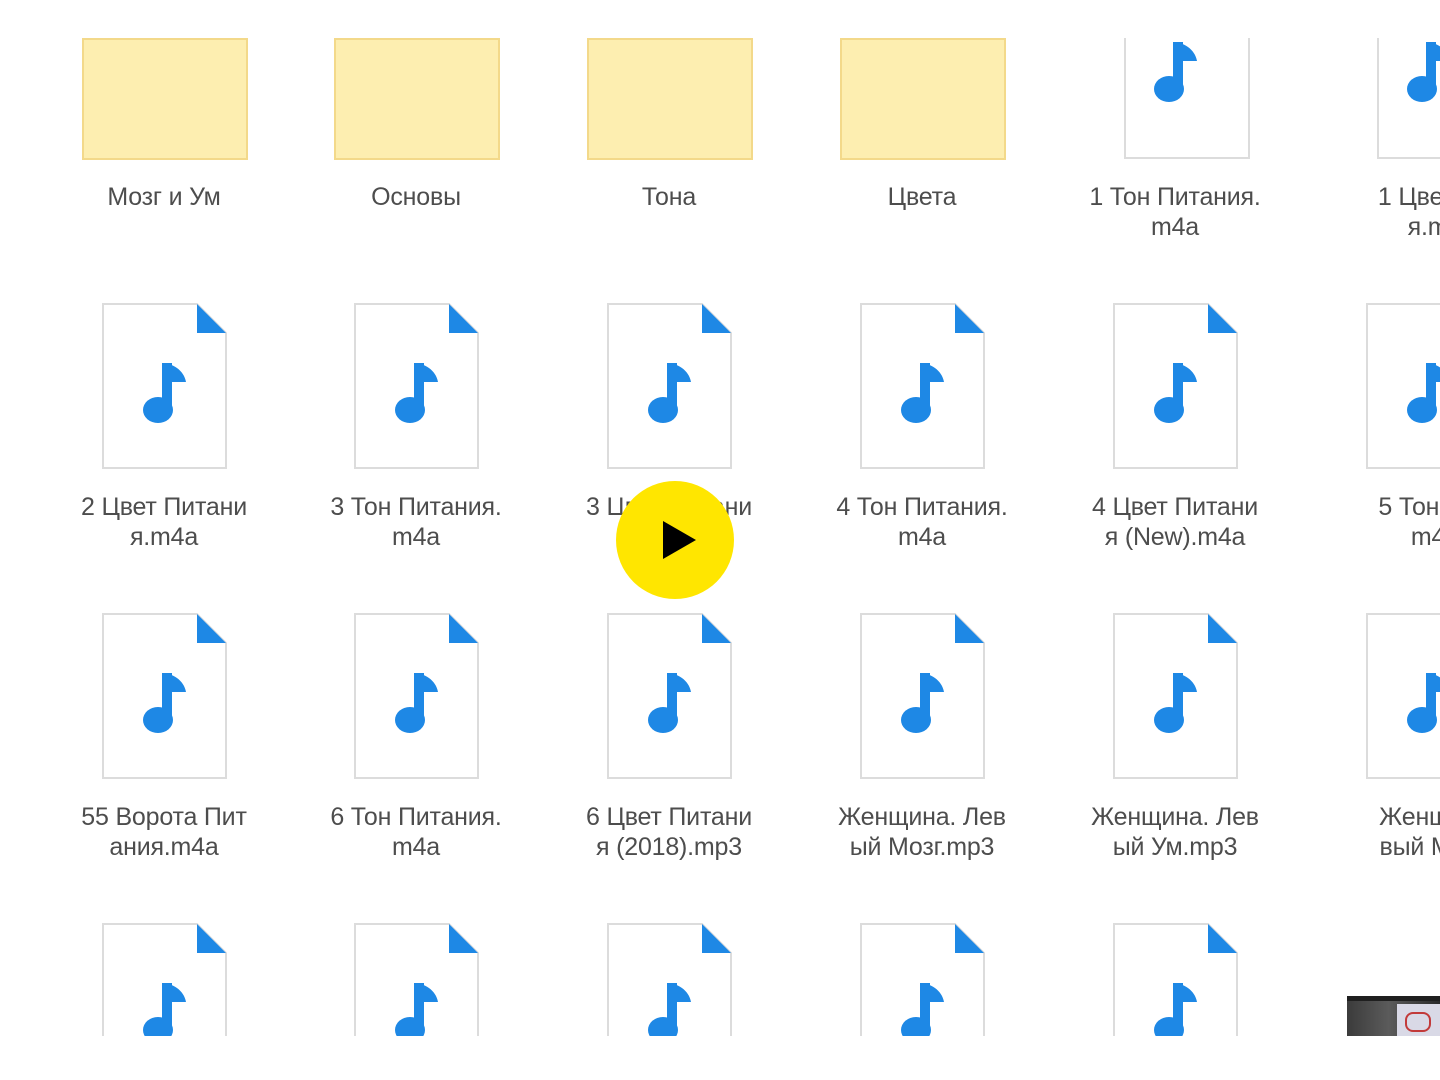  Describe the element at coordinates (1393, 998) in the screenshot. I see `video-thumbnail-bar` at that location.